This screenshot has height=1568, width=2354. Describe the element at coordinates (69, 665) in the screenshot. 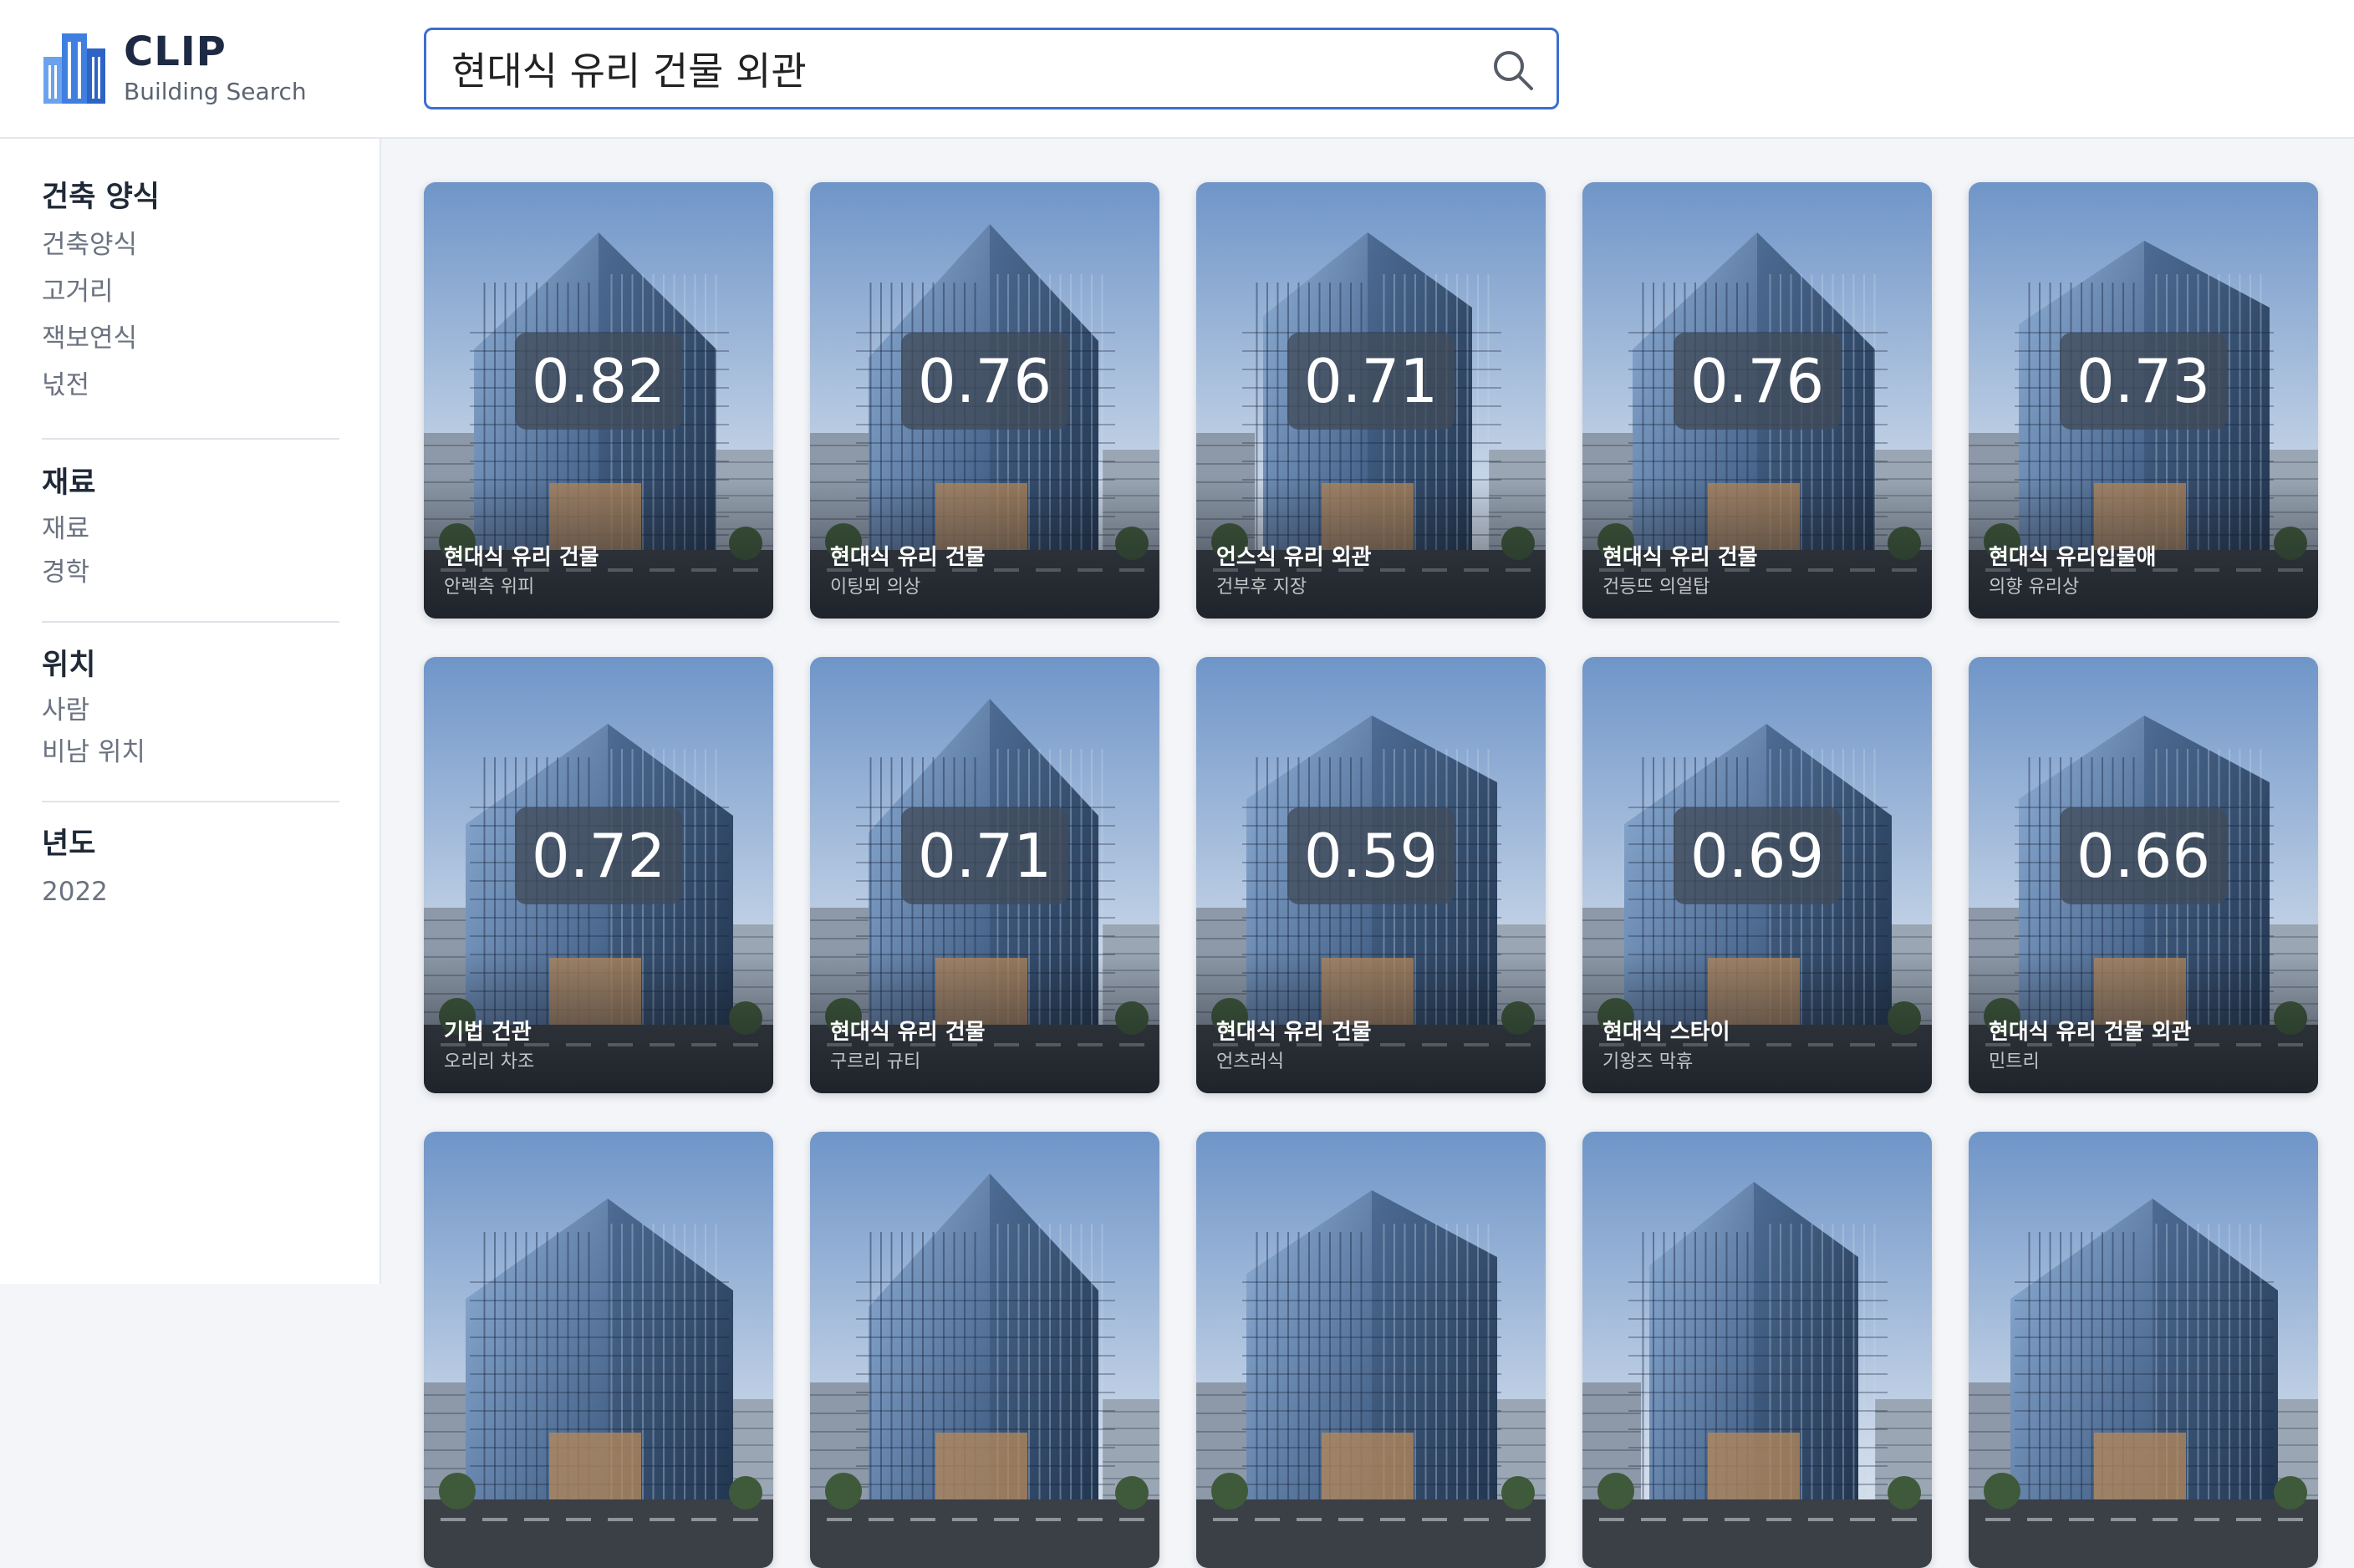

I see `facet-title: 위치` at that location.